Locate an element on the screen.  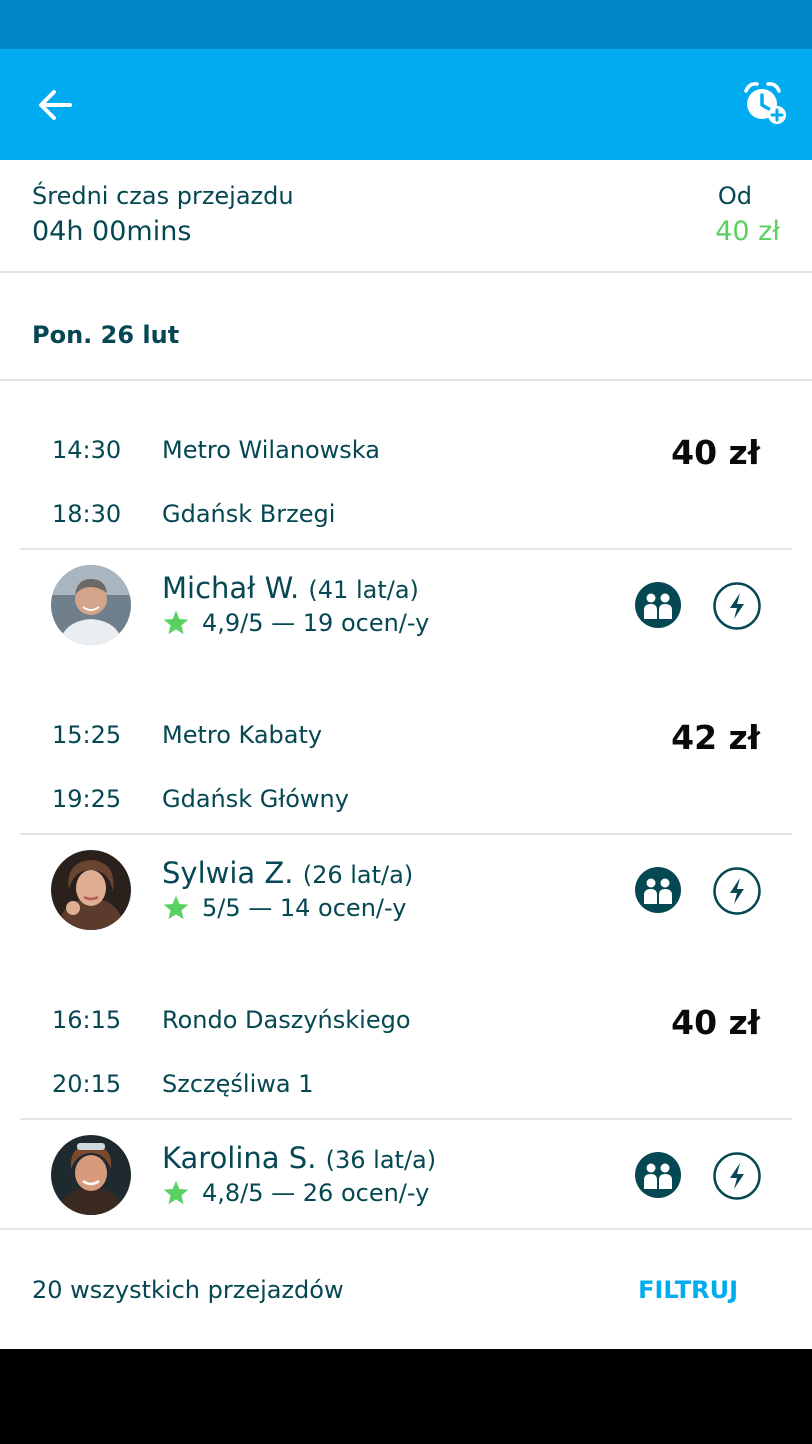
arrival-time: 18:30 is located at coordinates (87, 514).